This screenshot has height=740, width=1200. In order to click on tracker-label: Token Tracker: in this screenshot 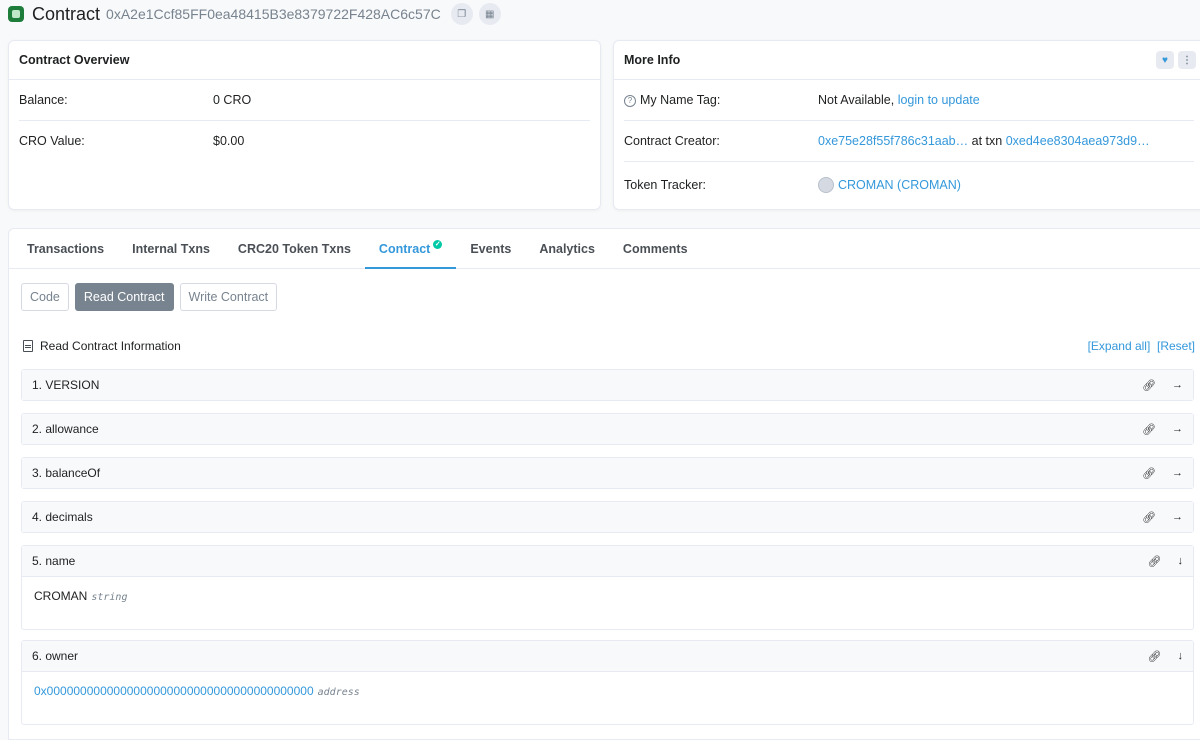, I will do `click(665, 185)`.